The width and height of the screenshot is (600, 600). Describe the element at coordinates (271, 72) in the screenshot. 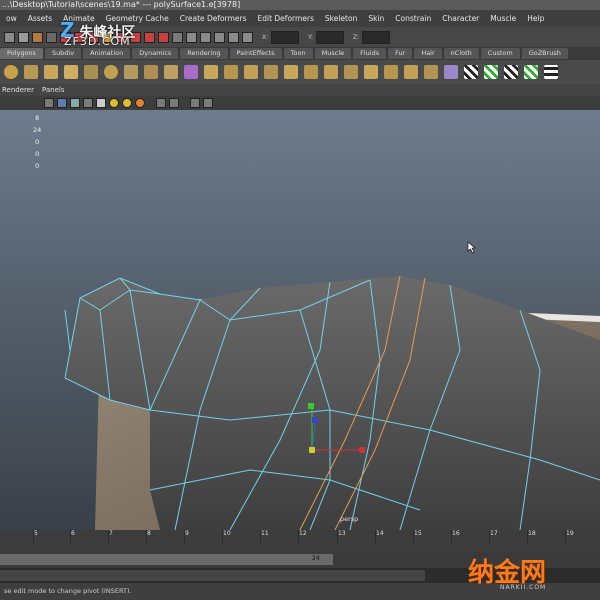

I see `mirror-geometry-icon` at that location.